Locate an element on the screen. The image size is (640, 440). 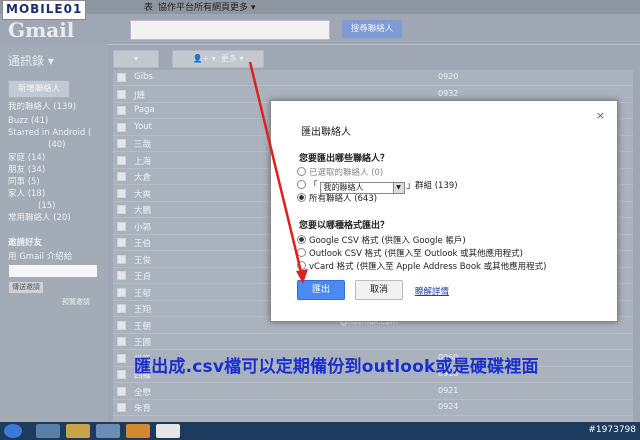
media-player-icon is located at coordinates (138, 431).